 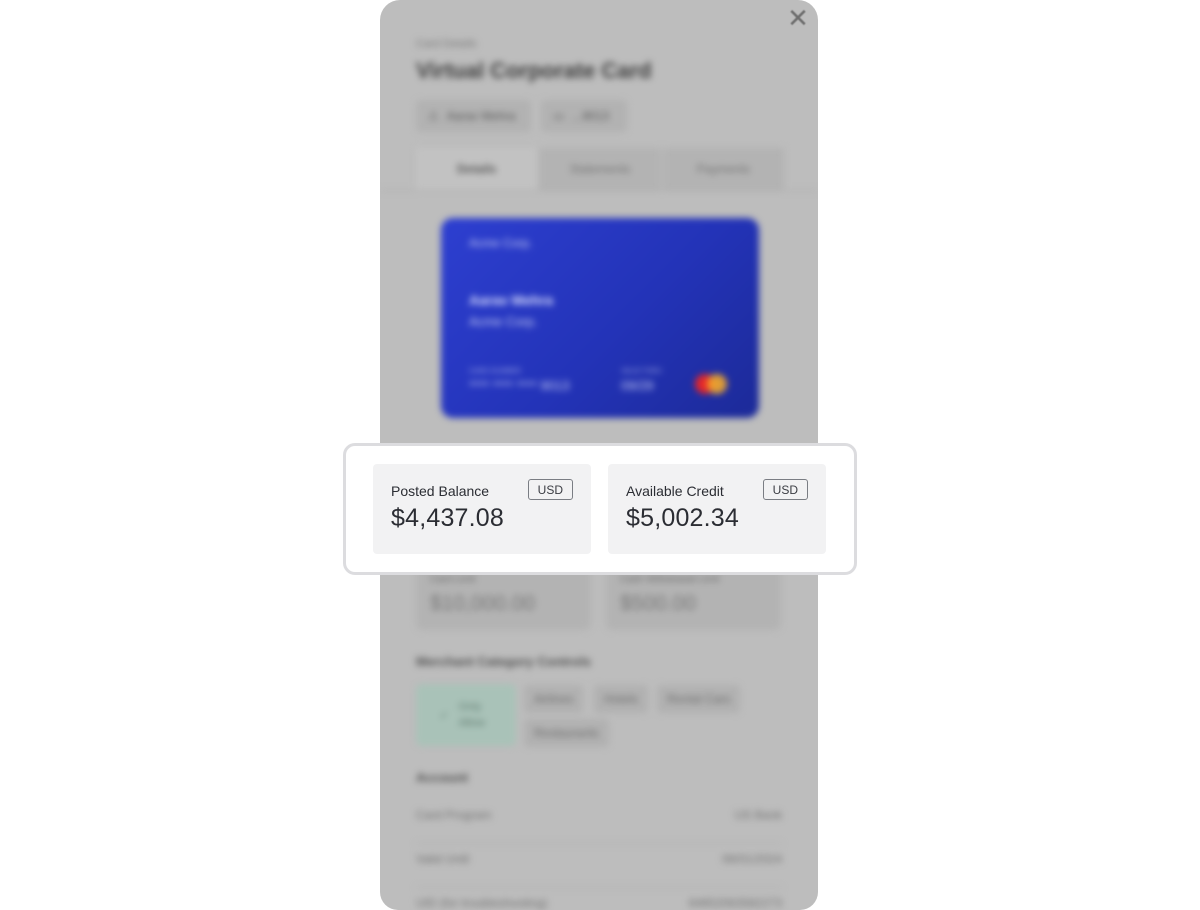 I want to click on tab-statements: Statements, so click(x=600, y=169).